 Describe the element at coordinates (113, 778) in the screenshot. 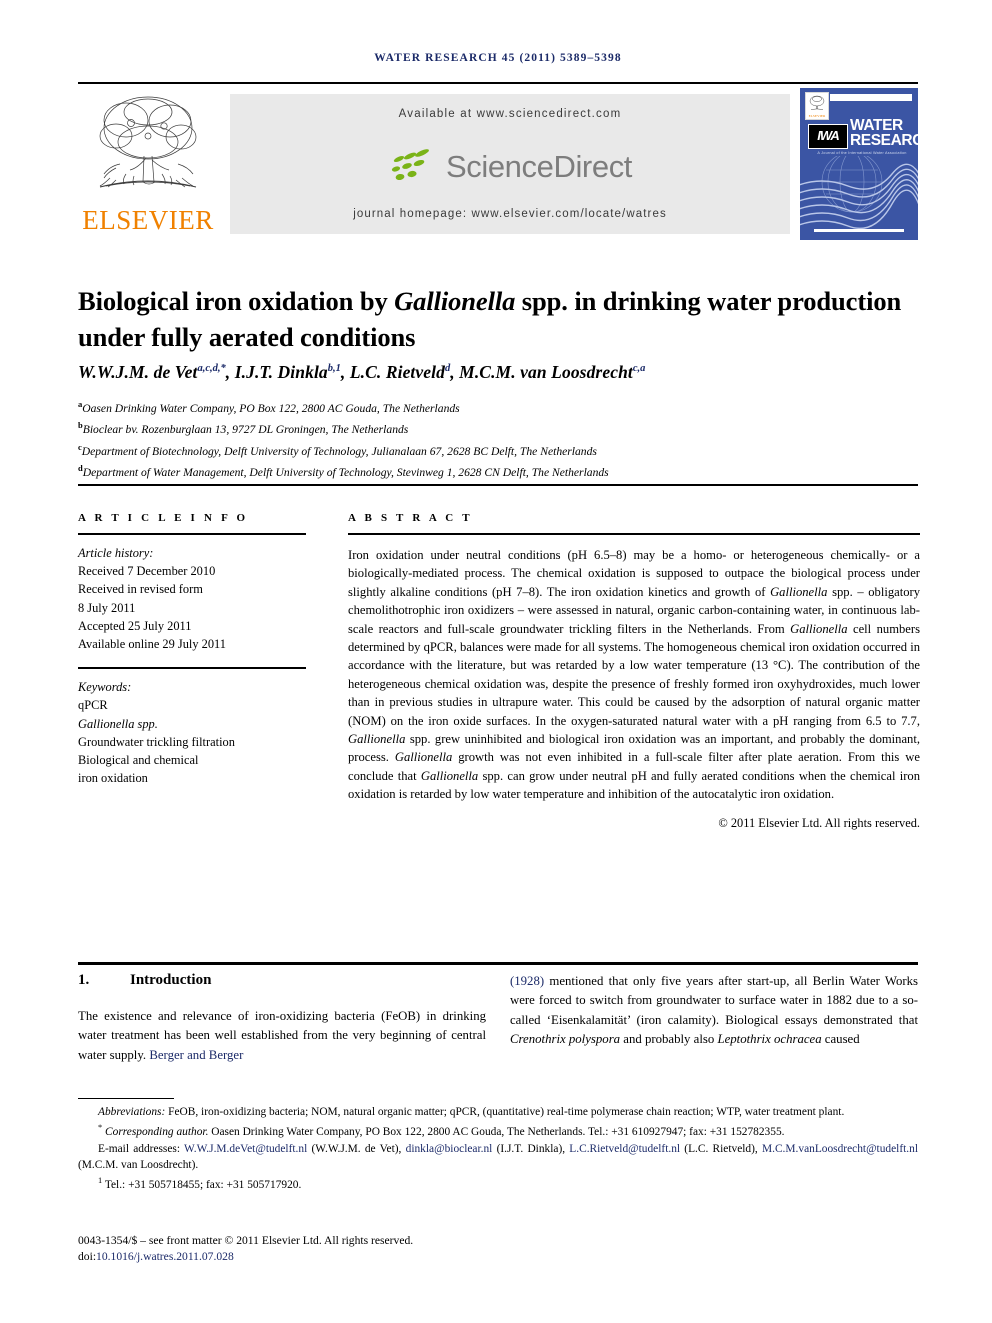

I see `keyword-item: iron oxidation` at that location.